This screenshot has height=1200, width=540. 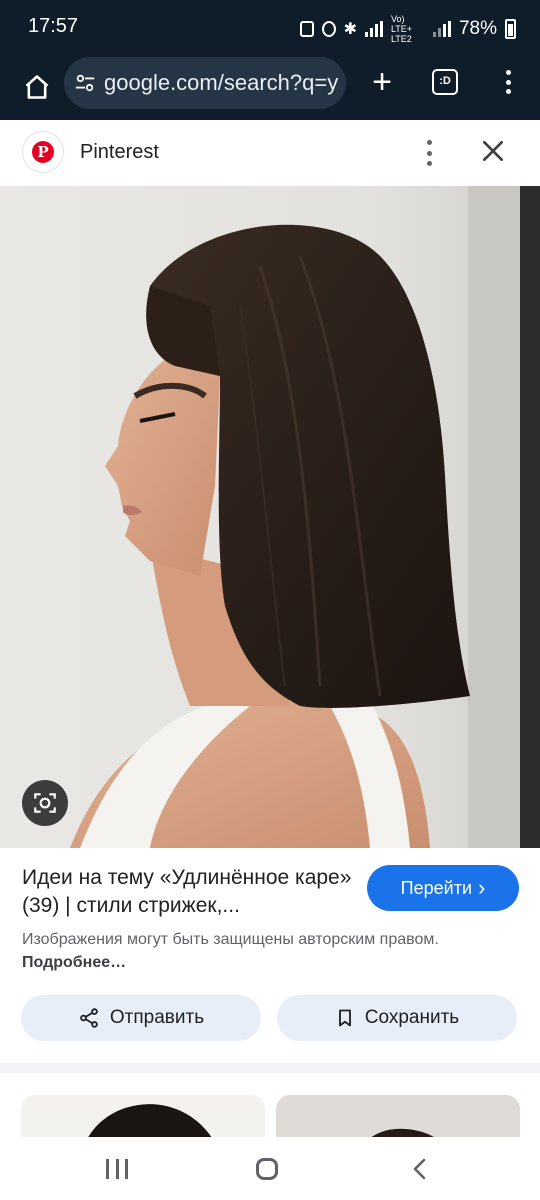 I want to click on recent-apps-button, so click(x=117, y=1169).